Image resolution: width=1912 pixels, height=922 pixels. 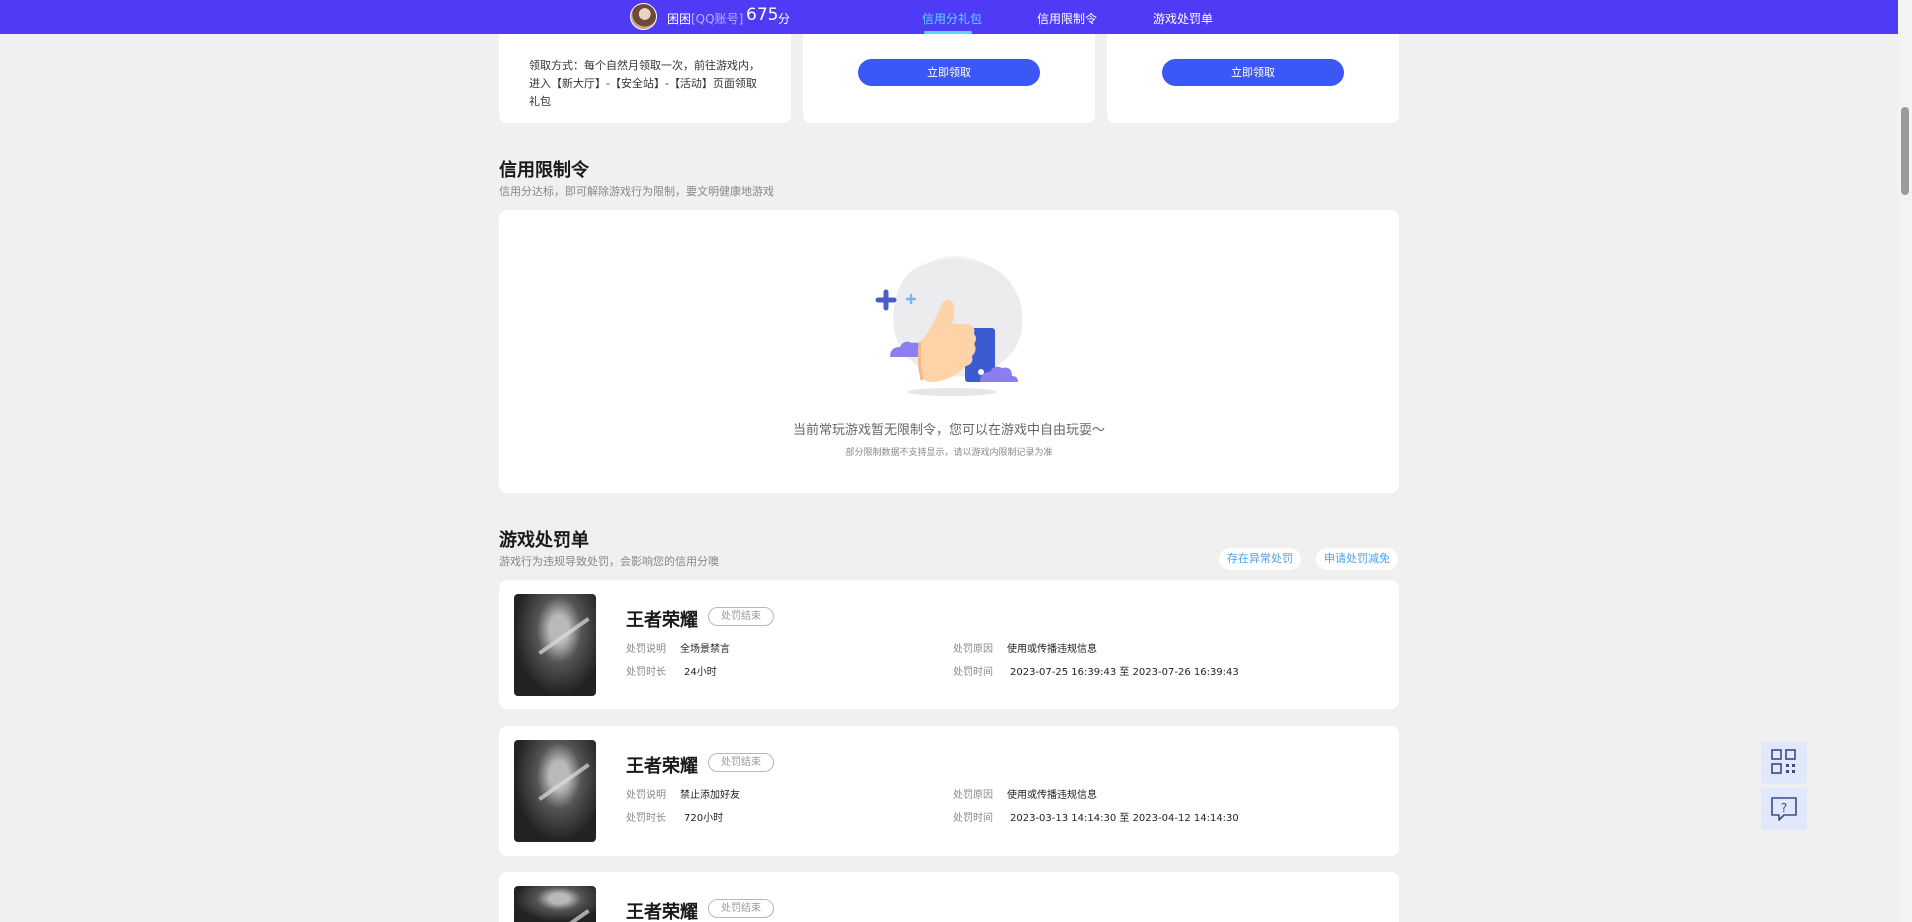 I want to click on penalty-section-title: 游戏处罚单, so click(x=544, y=540).